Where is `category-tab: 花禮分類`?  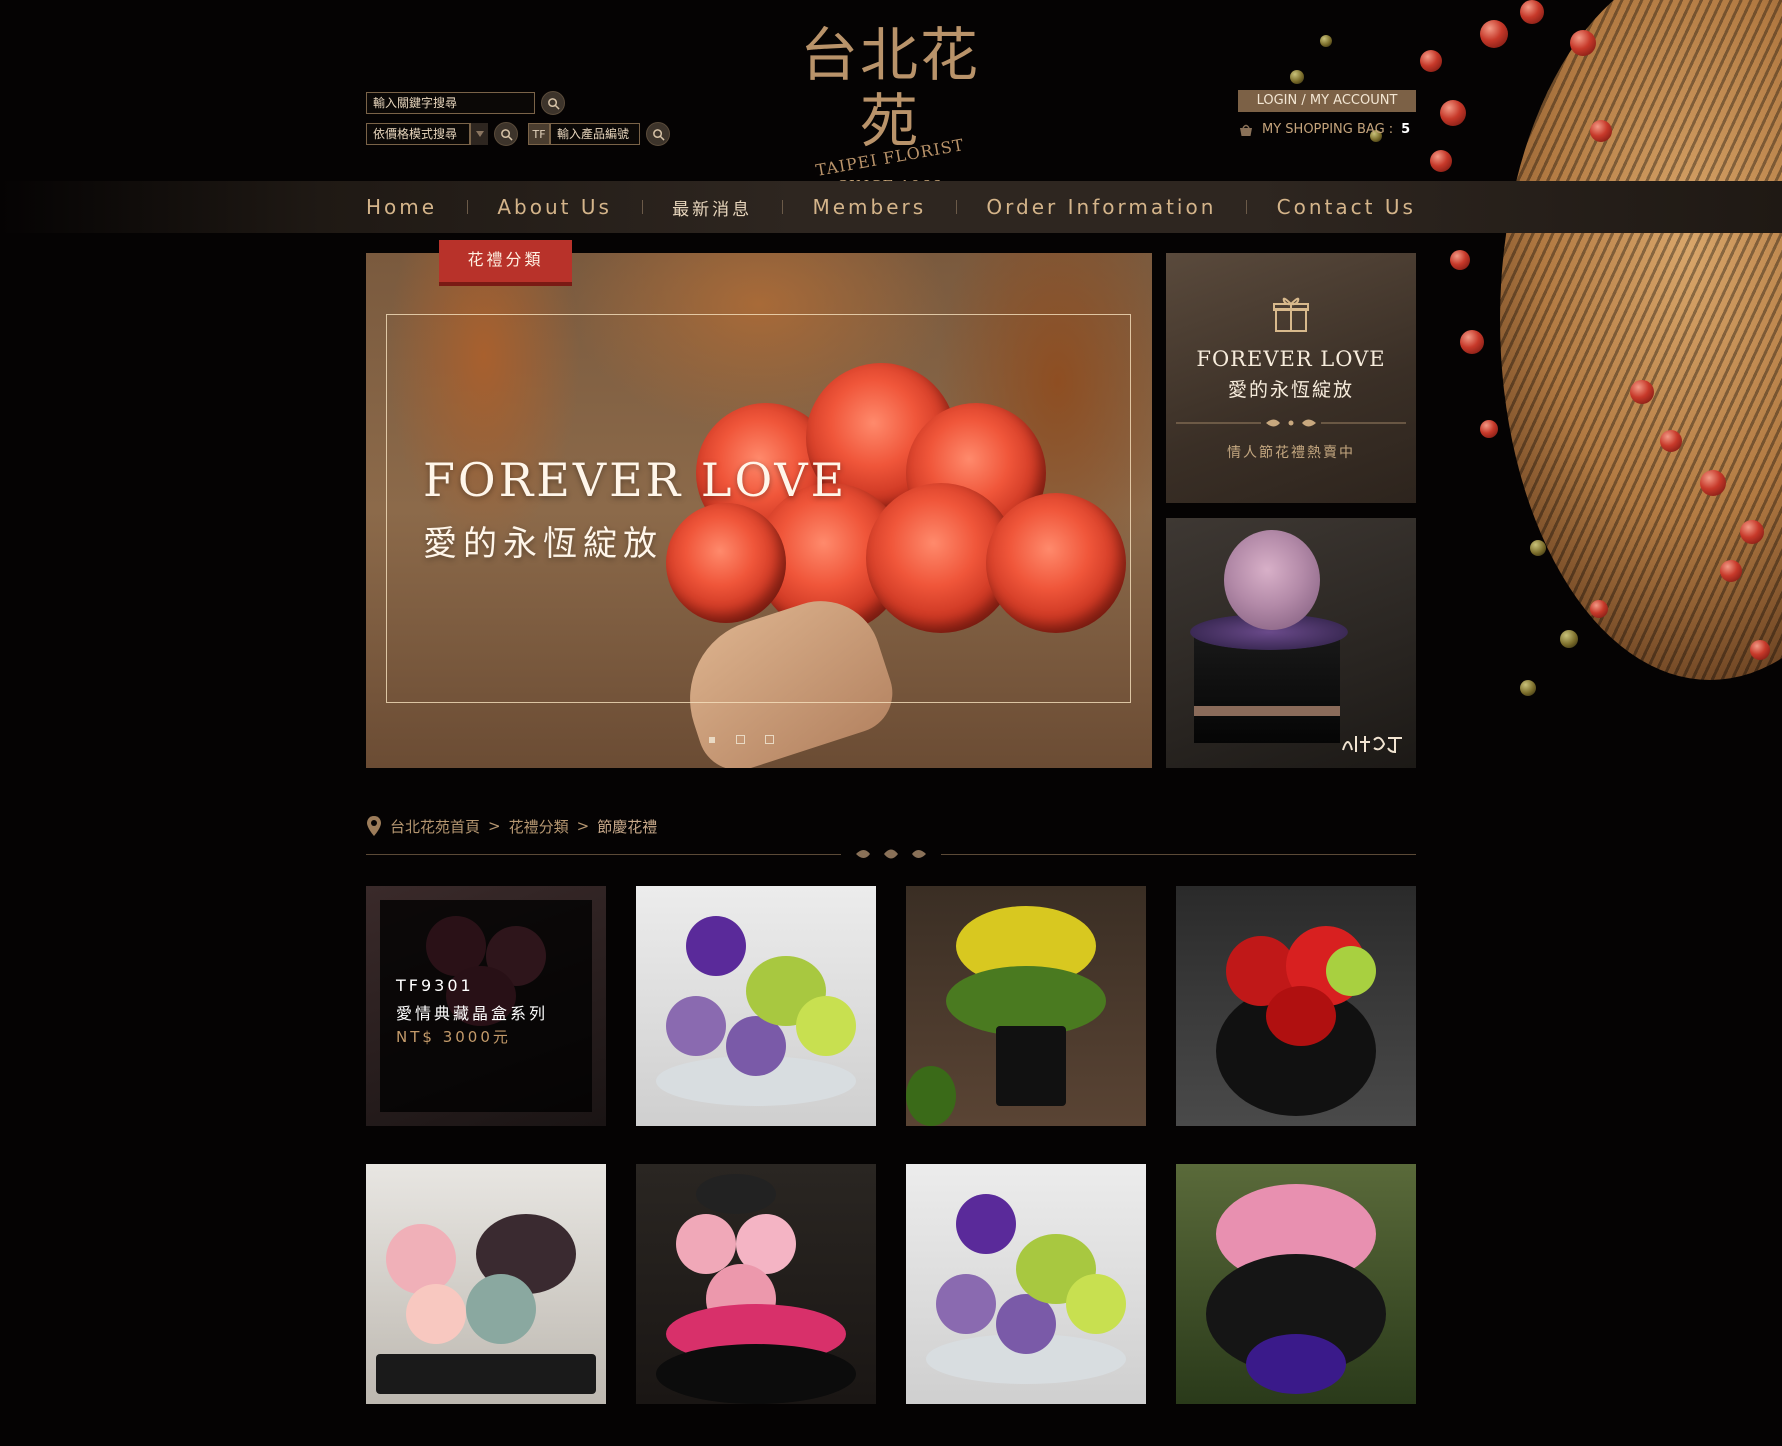
category-tab: 花禮分類 is located at coordinates (505, 263).